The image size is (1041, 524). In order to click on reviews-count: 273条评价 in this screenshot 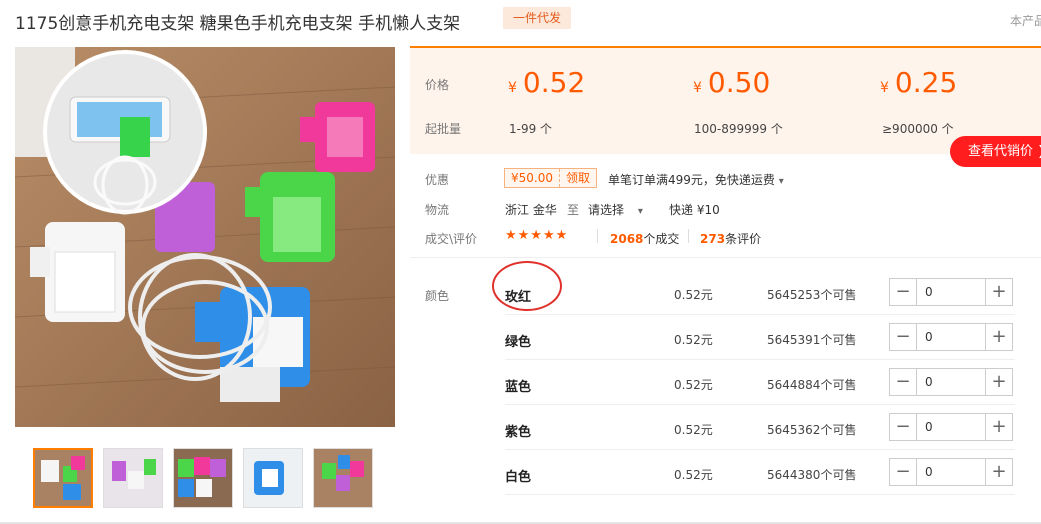, I will do `click(730, 238)`.